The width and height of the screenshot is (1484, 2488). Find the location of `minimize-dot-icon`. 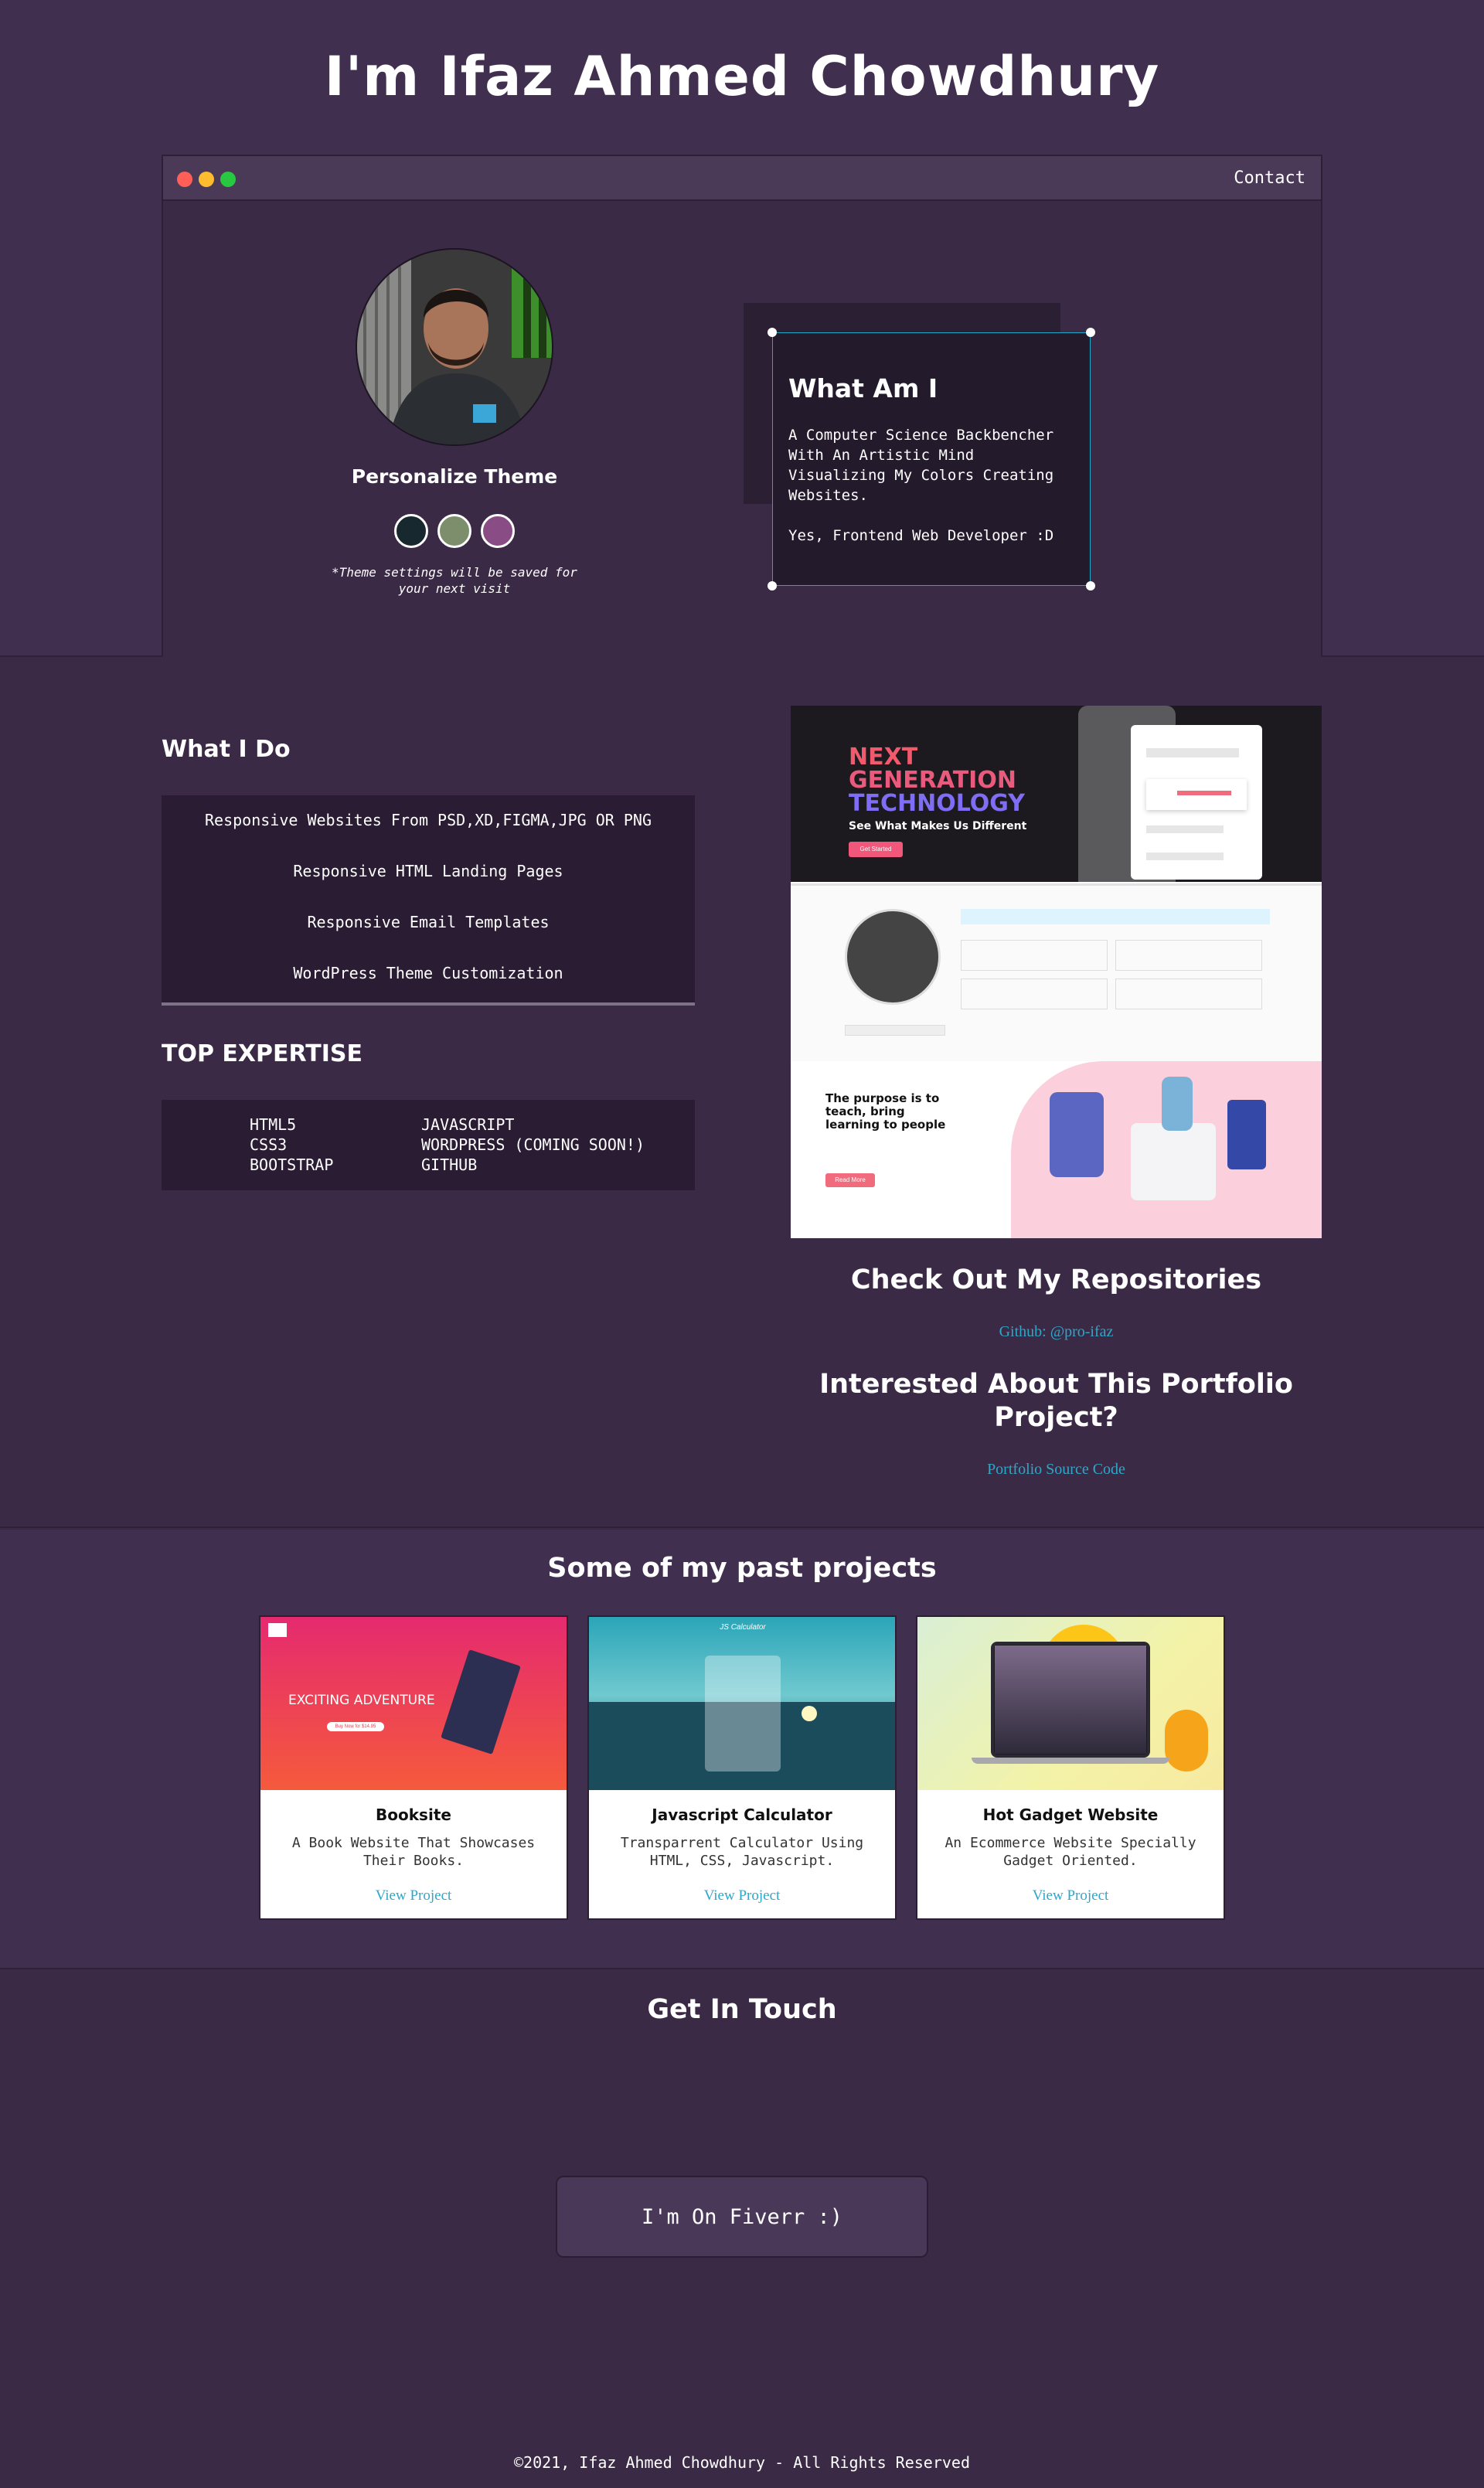

minimize-dot-icon is located at coordinates (206, 180).